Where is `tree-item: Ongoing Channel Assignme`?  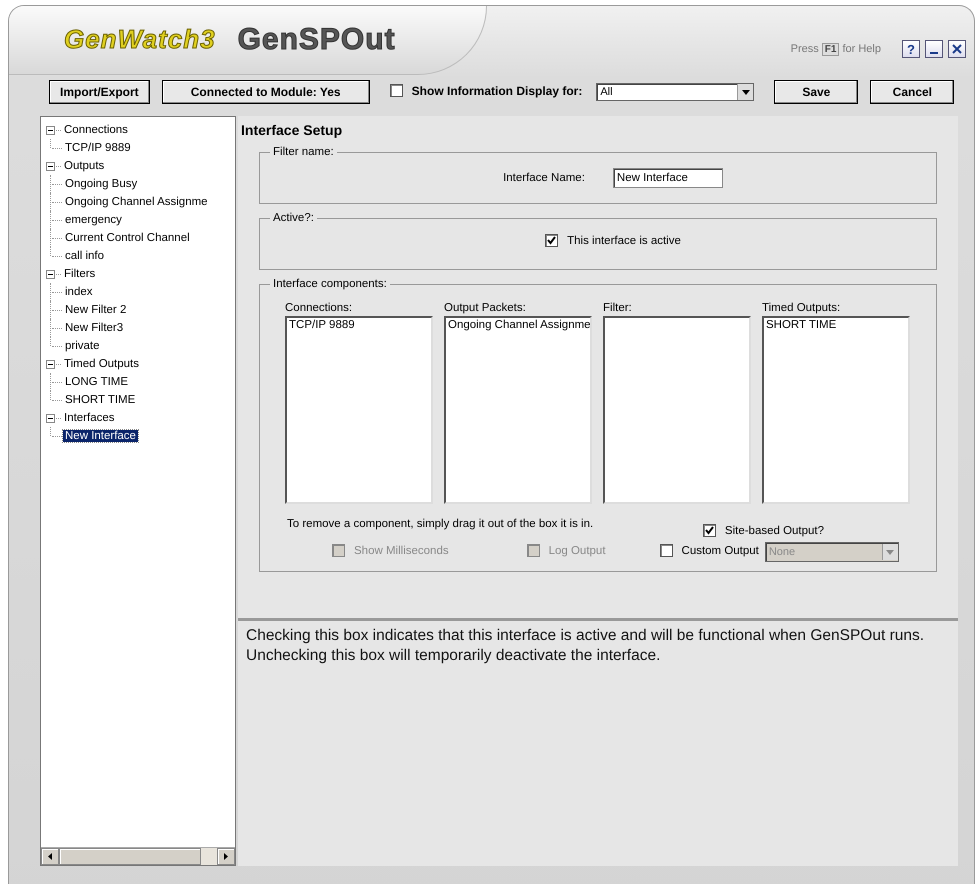
tree-item: Ongoing Channel Assignme is located at coordinates (136, 202).